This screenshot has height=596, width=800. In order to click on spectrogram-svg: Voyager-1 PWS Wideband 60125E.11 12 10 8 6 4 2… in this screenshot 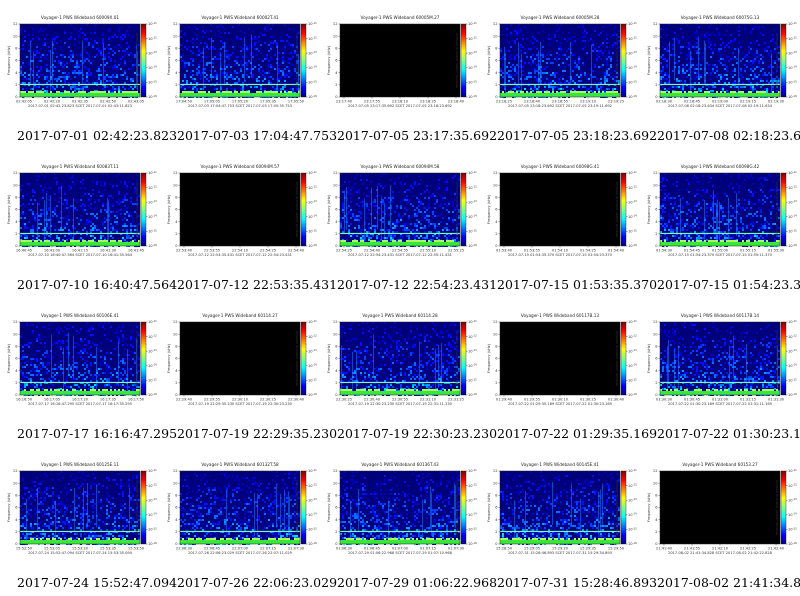, I will do `click(82, 508)`.